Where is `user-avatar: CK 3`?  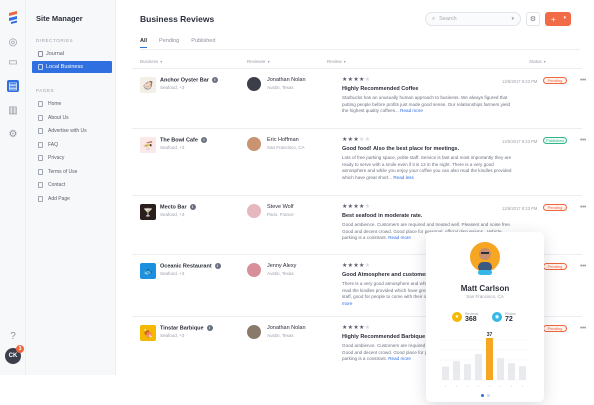
user-avatar: CK 3 is located at coordinates (14, 354).